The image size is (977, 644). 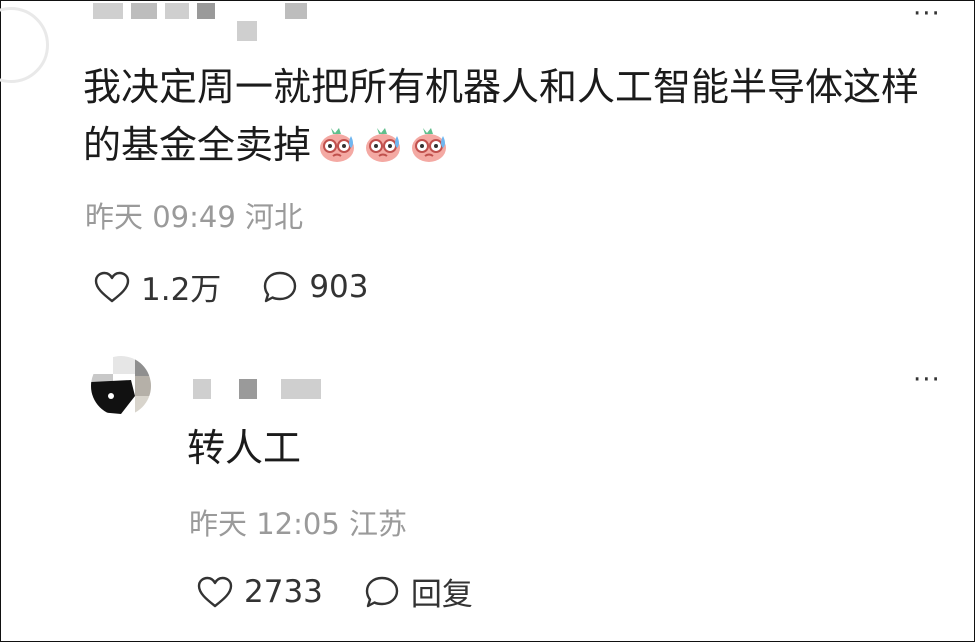 I want to click on reply-text: 转人工, so click(x=244, y=448).